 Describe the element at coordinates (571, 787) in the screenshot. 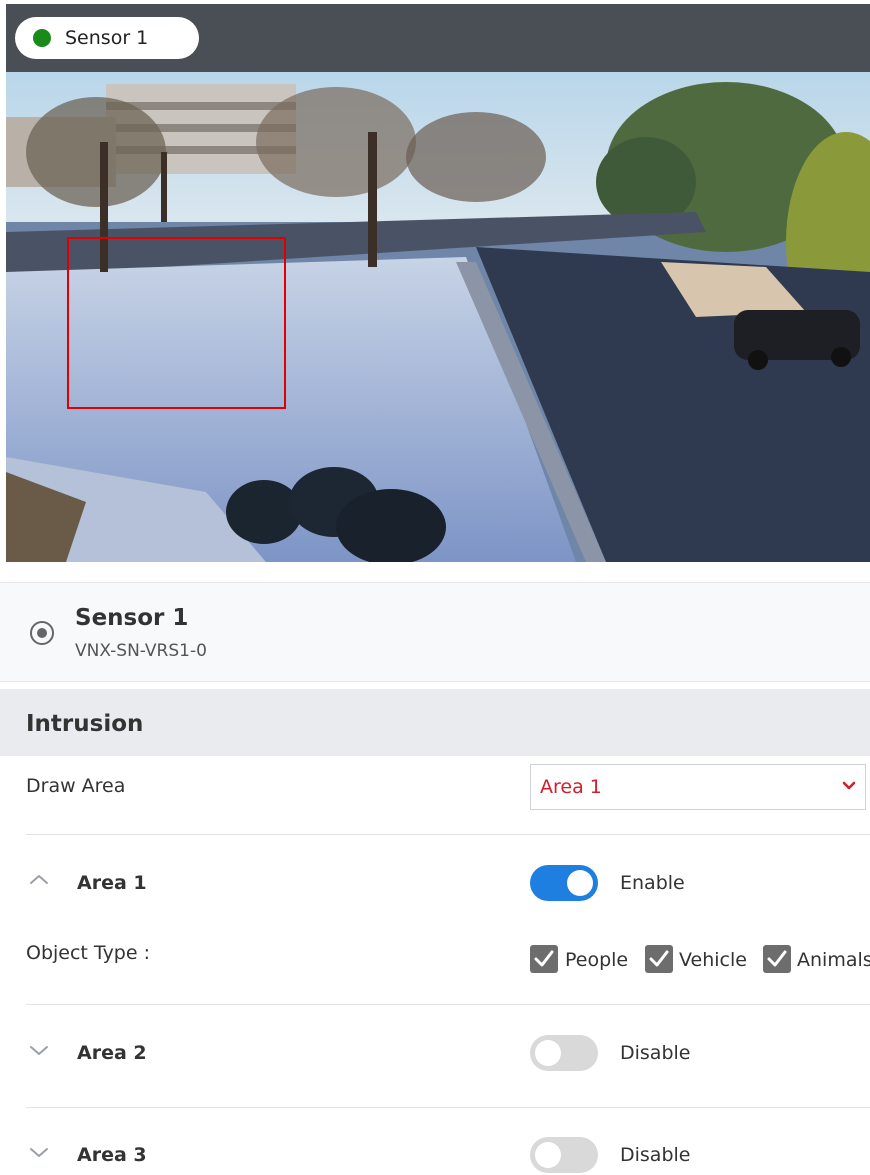

I see `draw-area-selected-value: Area 1` at that location.